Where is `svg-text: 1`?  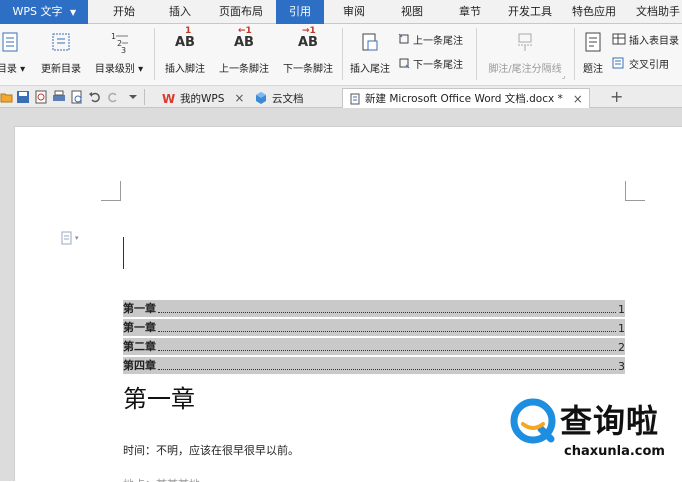 svg-text: 1 is located at coordinates (113, 36).